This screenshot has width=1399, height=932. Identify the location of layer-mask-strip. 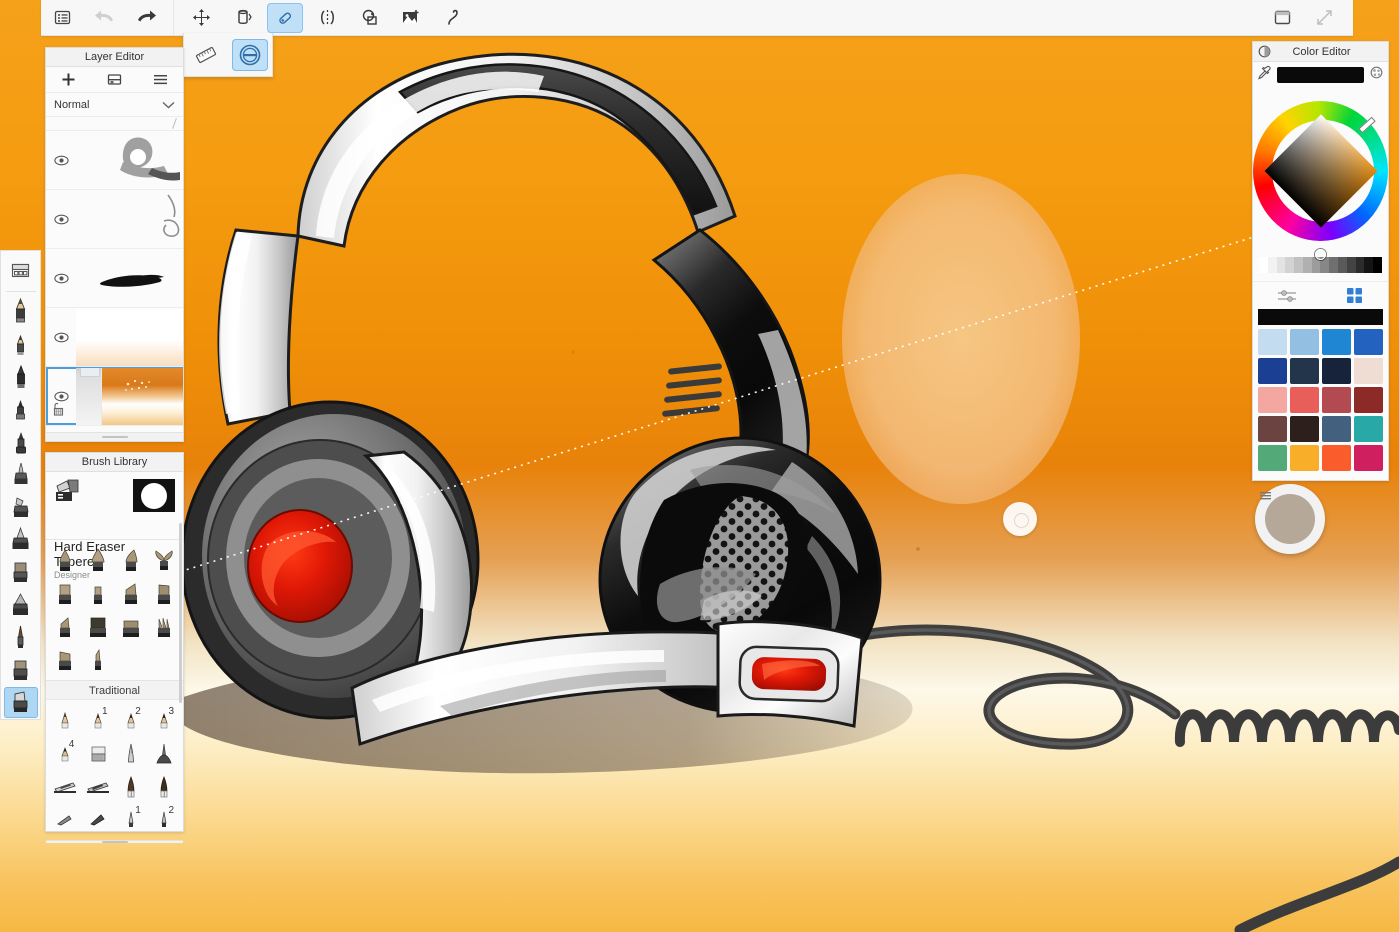
(89, 396).